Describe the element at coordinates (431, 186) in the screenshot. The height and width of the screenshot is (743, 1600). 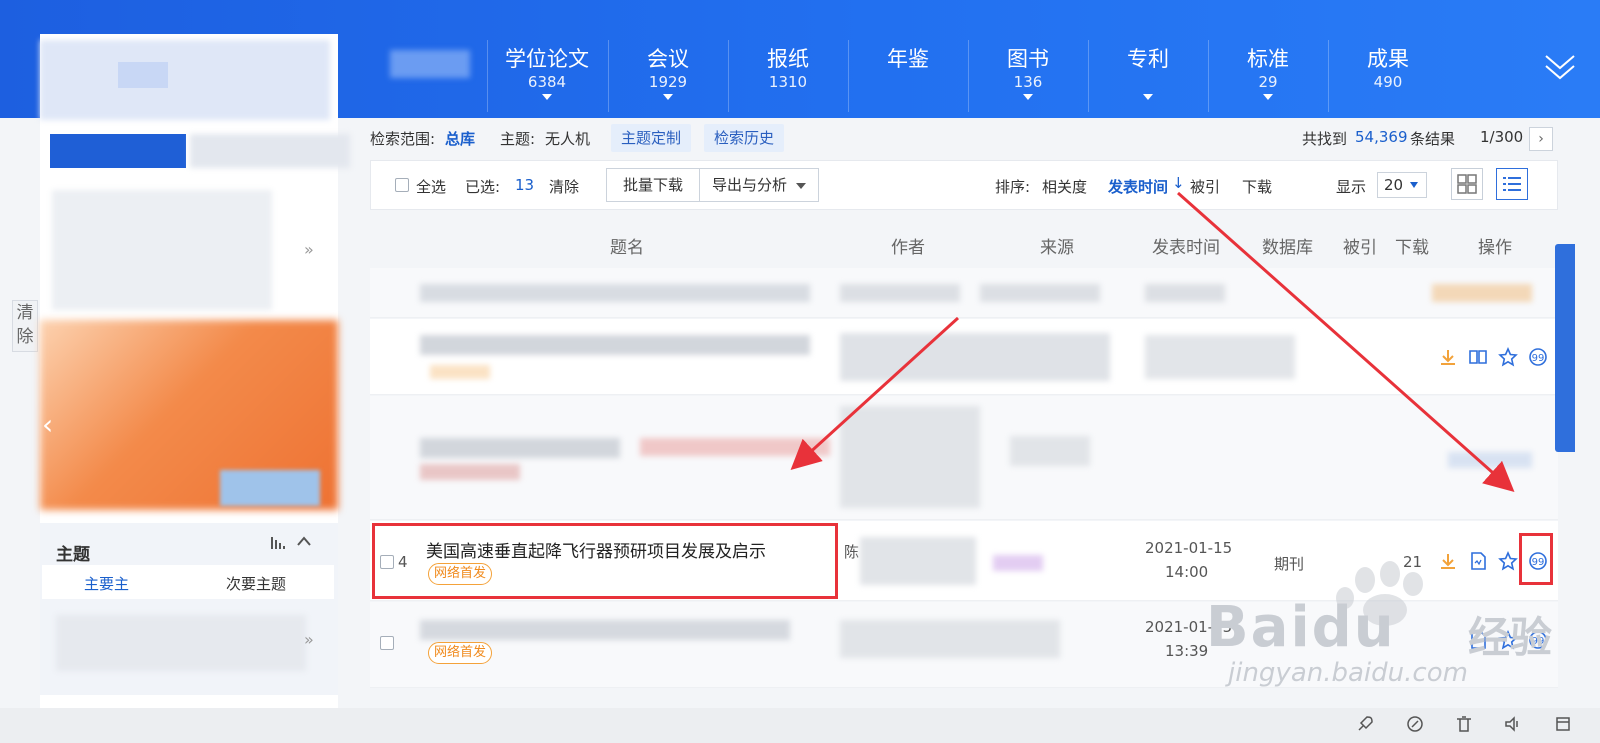
I see `select-all-label: 全选` at that location.